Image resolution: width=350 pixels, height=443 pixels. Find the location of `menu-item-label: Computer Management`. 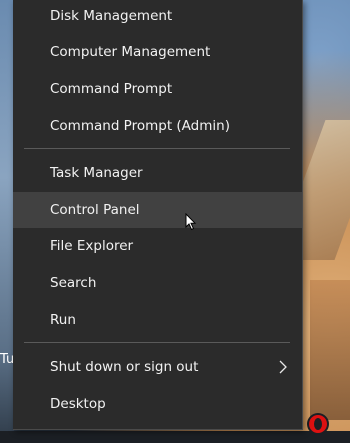

menu-item-label: Computer Management is located at coordinates (130, 52).